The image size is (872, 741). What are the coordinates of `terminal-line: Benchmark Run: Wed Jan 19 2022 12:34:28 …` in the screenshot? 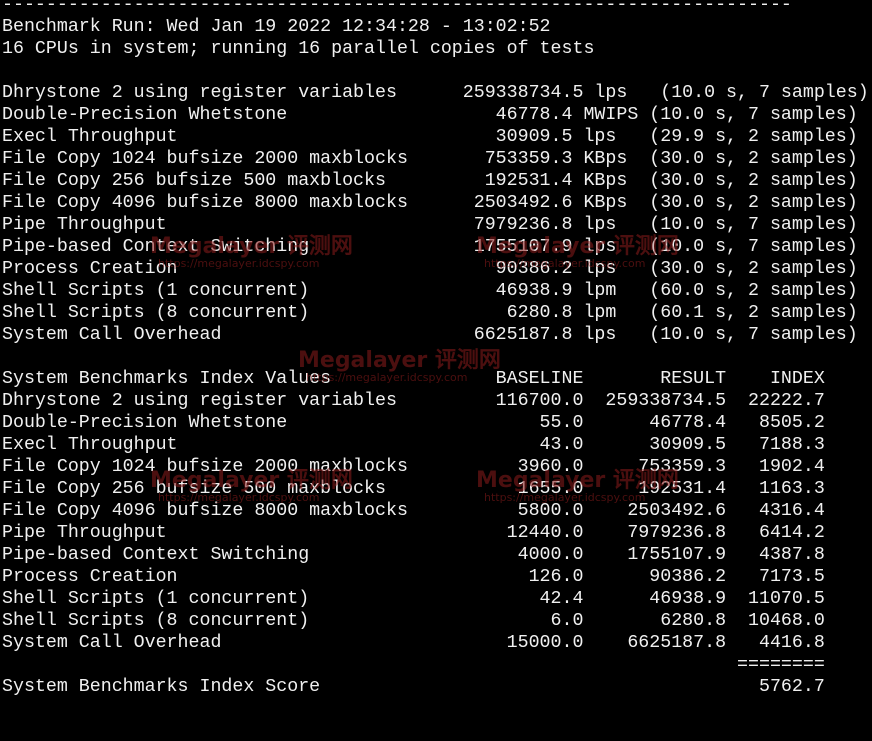 It's located at (276, 27).